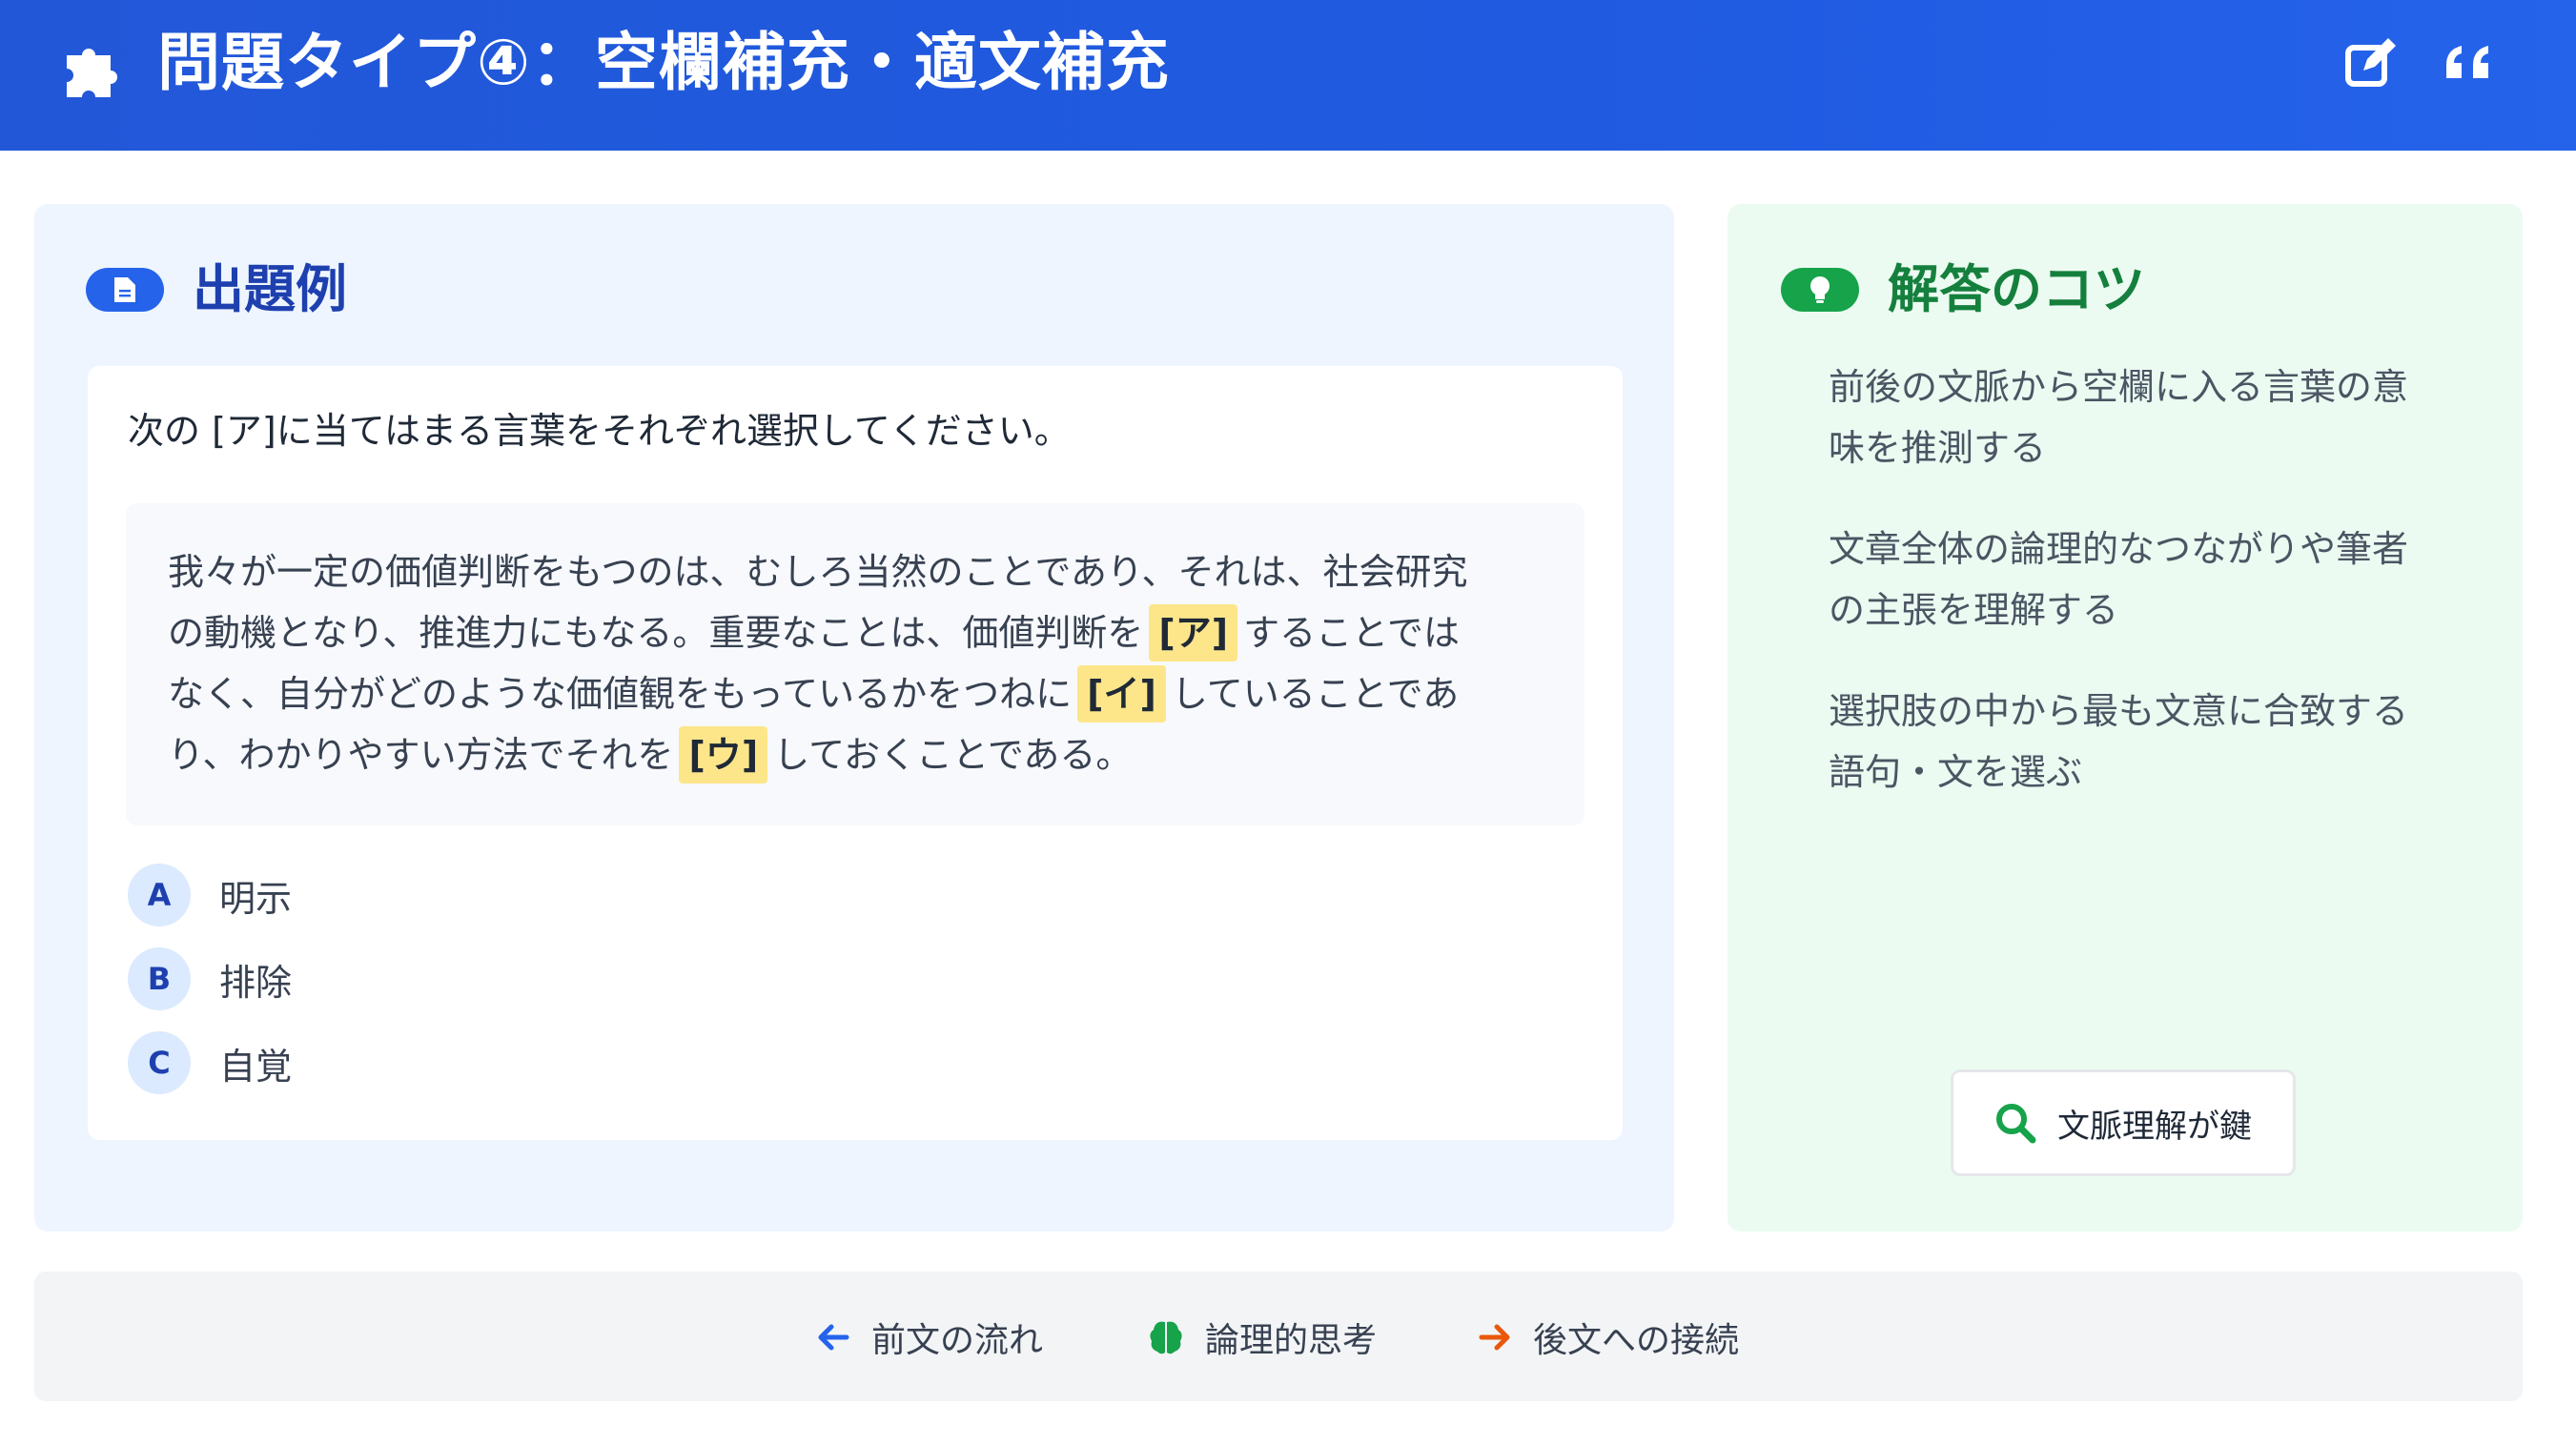 This screenshot has height=1445, width=2576. What do you see at coordinates (210, 1062) in the screenshot?
I see `option-c: C 自覚` at bounding box center [210, 1062].